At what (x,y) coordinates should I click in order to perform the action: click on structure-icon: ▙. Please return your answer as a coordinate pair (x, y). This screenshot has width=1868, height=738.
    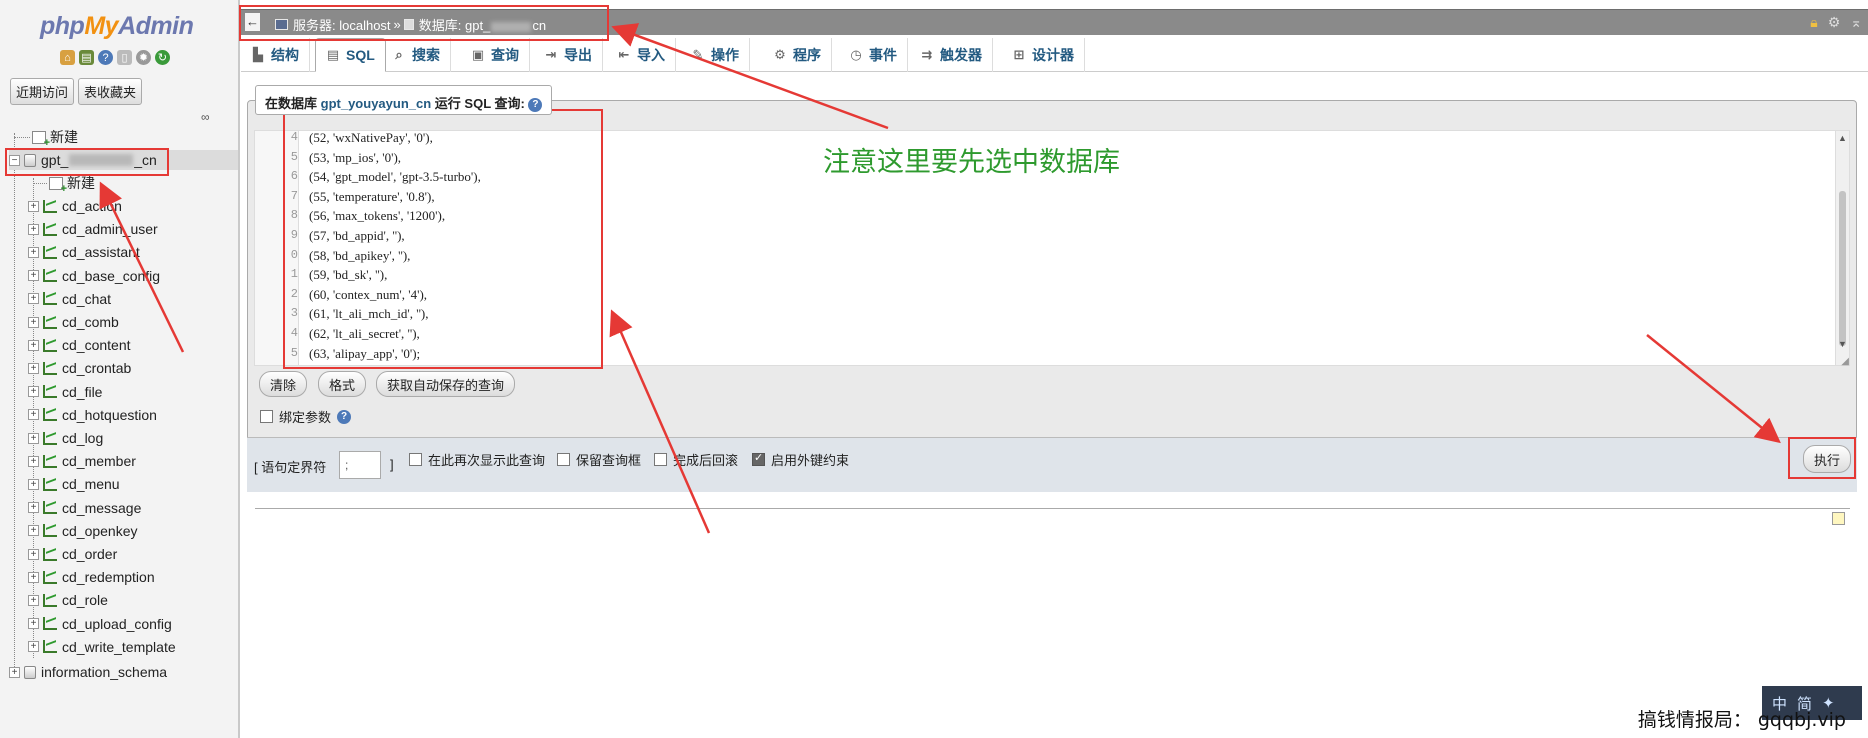
    Looking at the image, I should click on (258, 54).